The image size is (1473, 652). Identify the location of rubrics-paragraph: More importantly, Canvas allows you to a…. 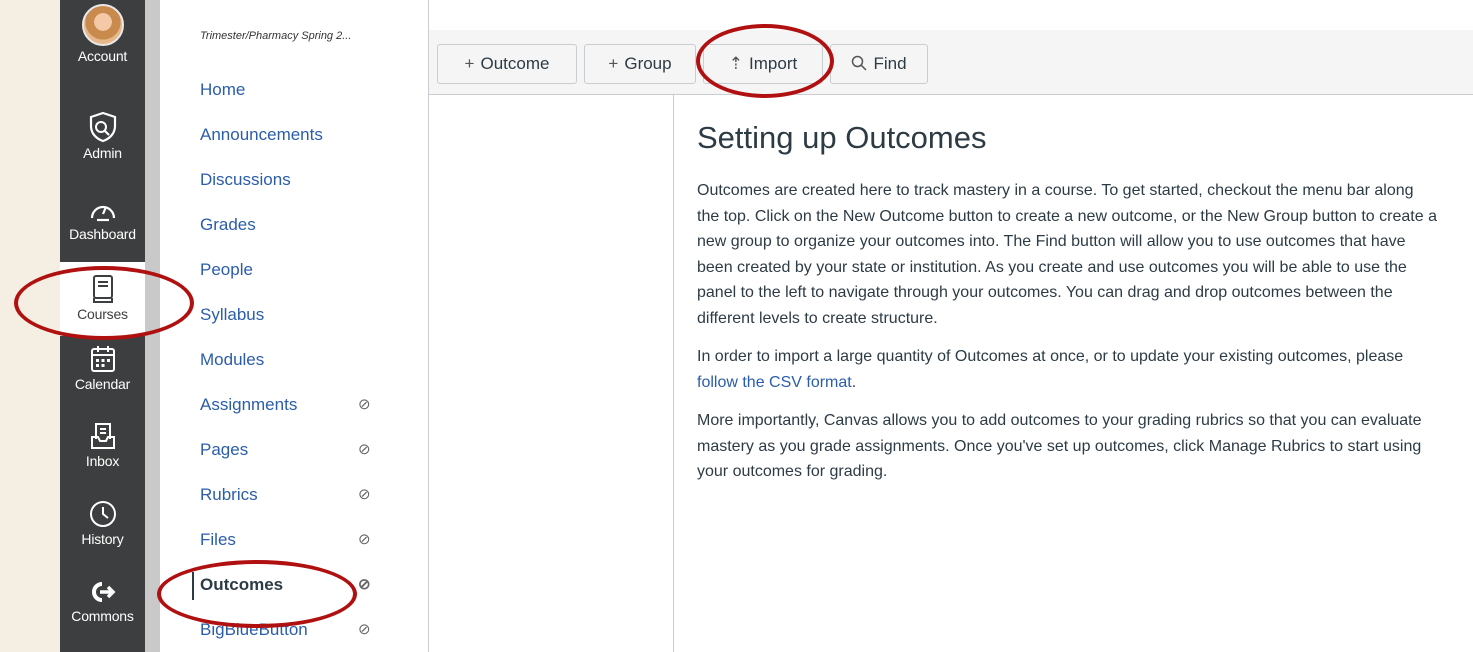
(1059, 446).